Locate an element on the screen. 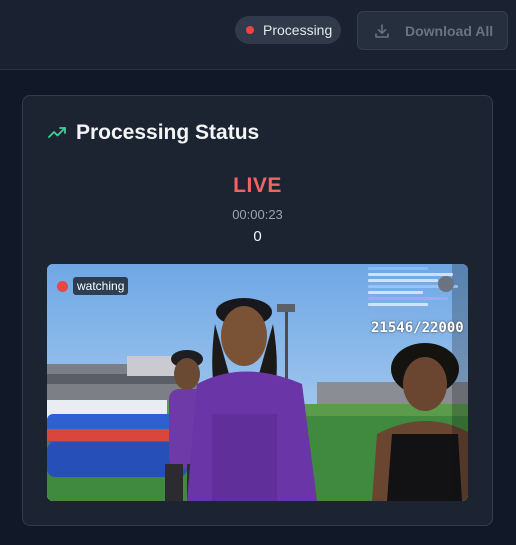  elapsed-time: 00:00:23 is located at coordinates (257, 214).